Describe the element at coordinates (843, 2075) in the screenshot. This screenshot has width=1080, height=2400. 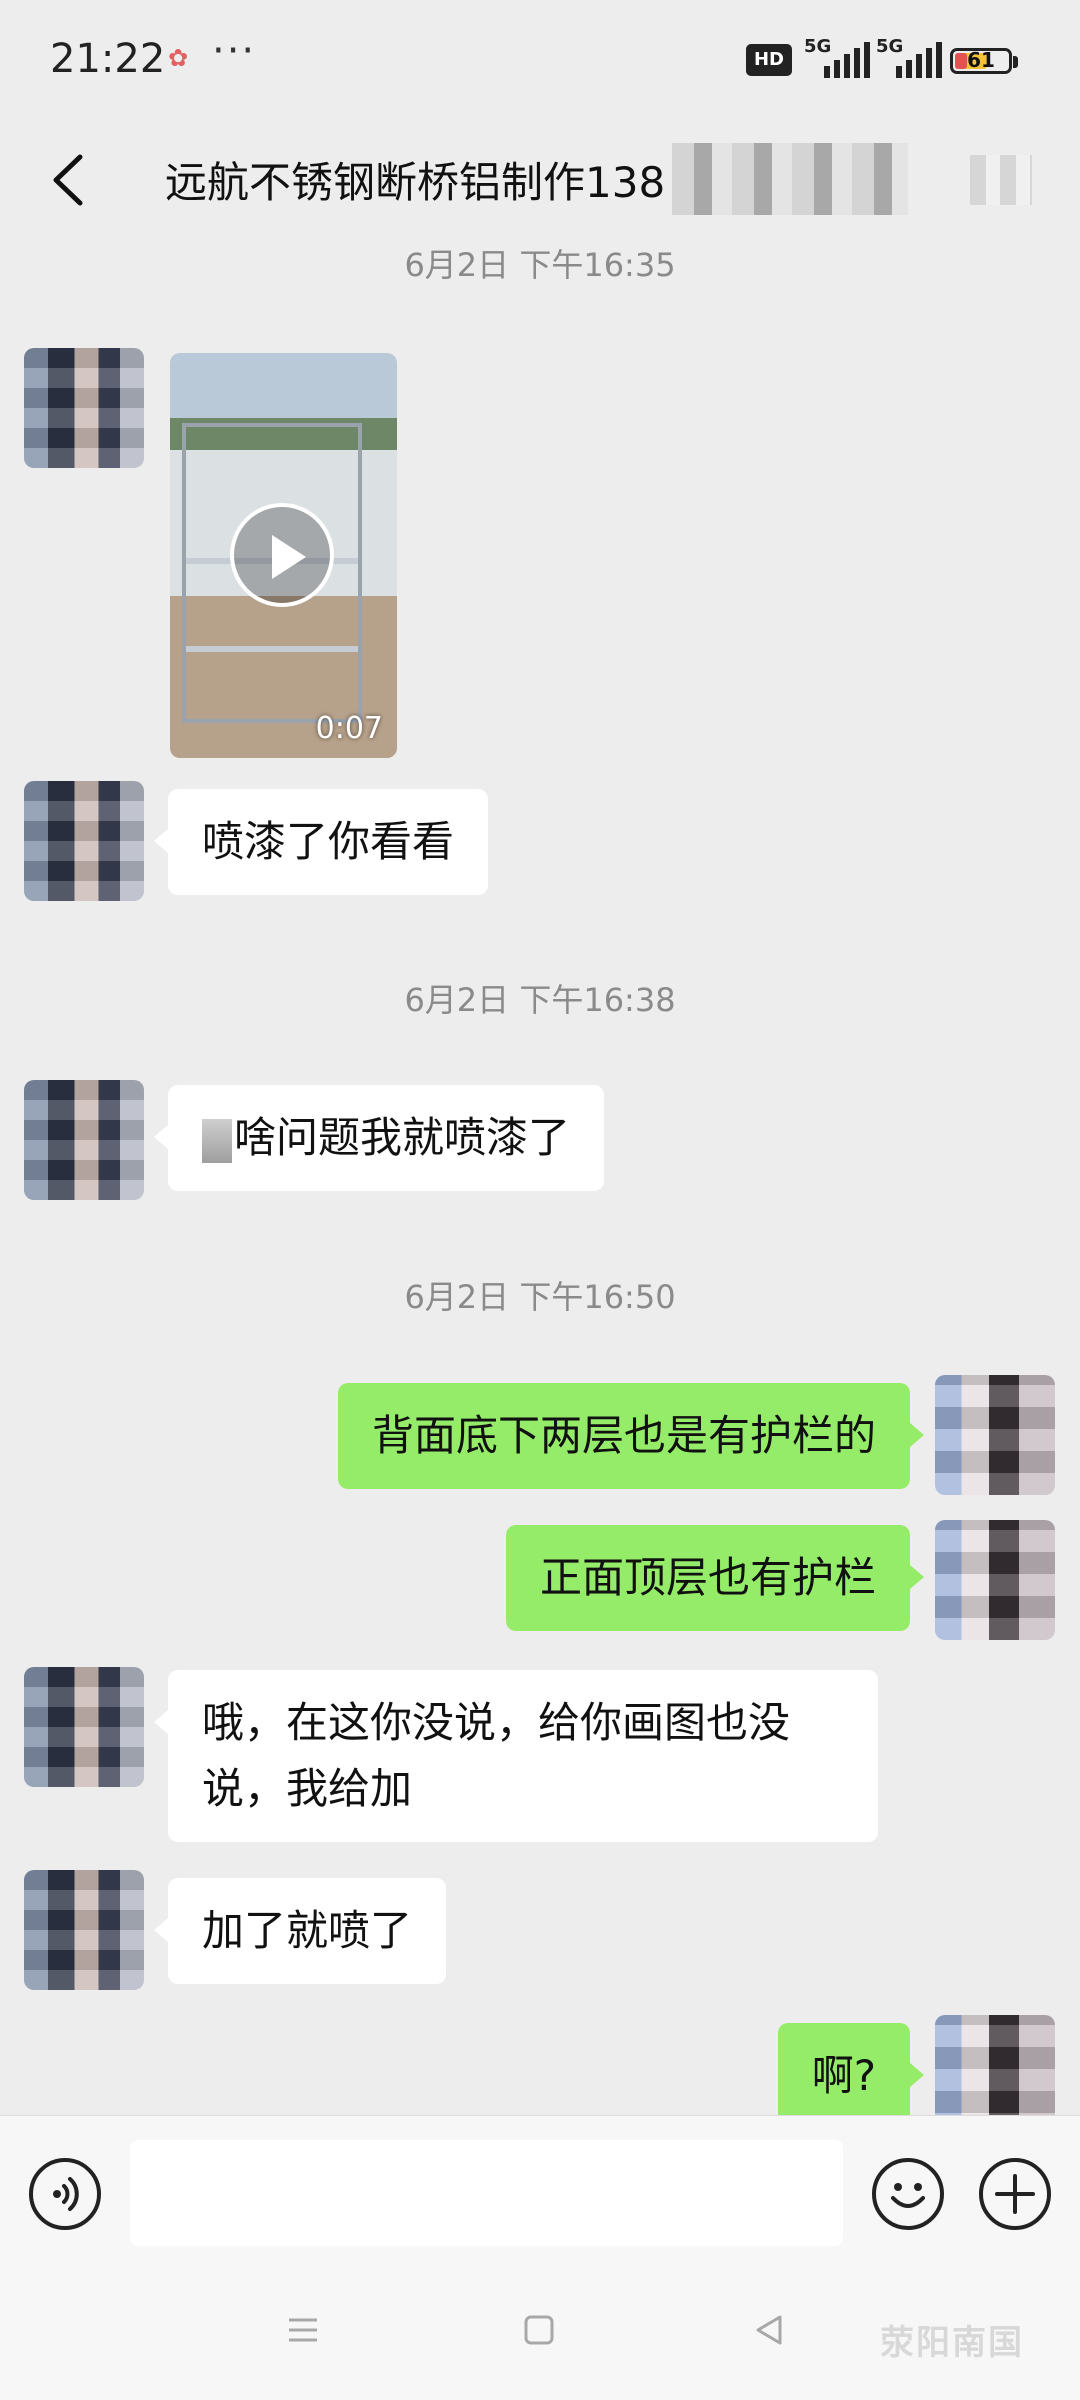
I see `message-text: 啊?` at that location.